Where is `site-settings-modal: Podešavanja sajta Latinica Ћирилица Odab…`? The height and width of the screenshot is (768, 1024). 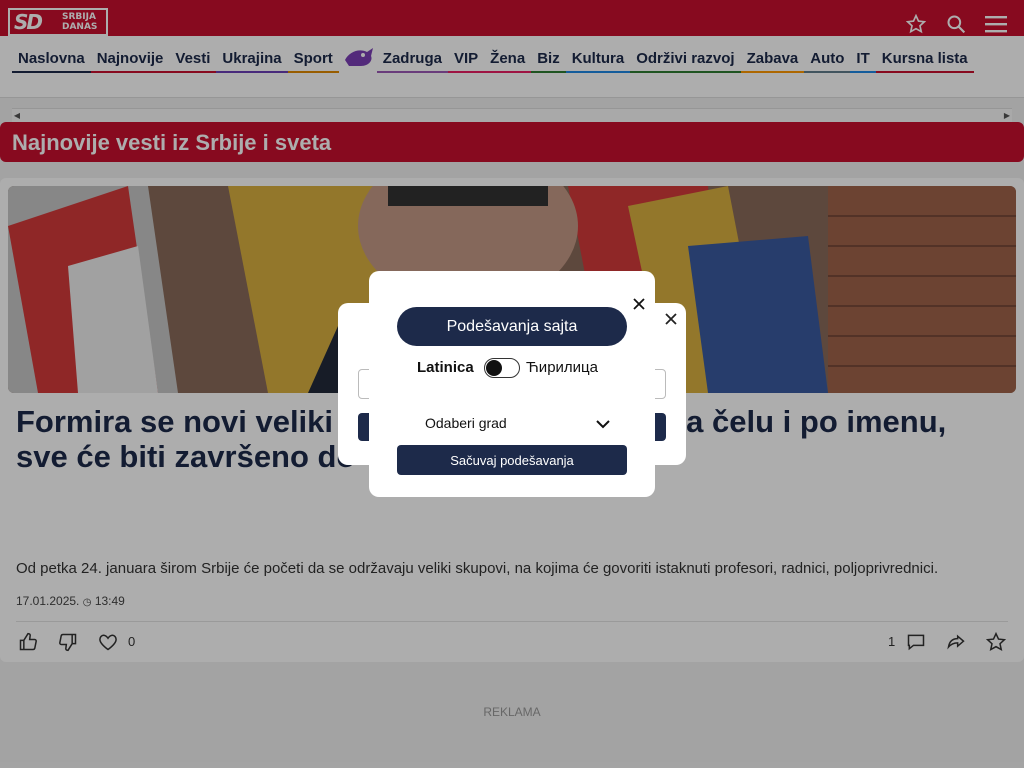
site-settings-modal: Podešavanja sajta Latinica Ћирилица Odab… is located at coordinates (512, 384).